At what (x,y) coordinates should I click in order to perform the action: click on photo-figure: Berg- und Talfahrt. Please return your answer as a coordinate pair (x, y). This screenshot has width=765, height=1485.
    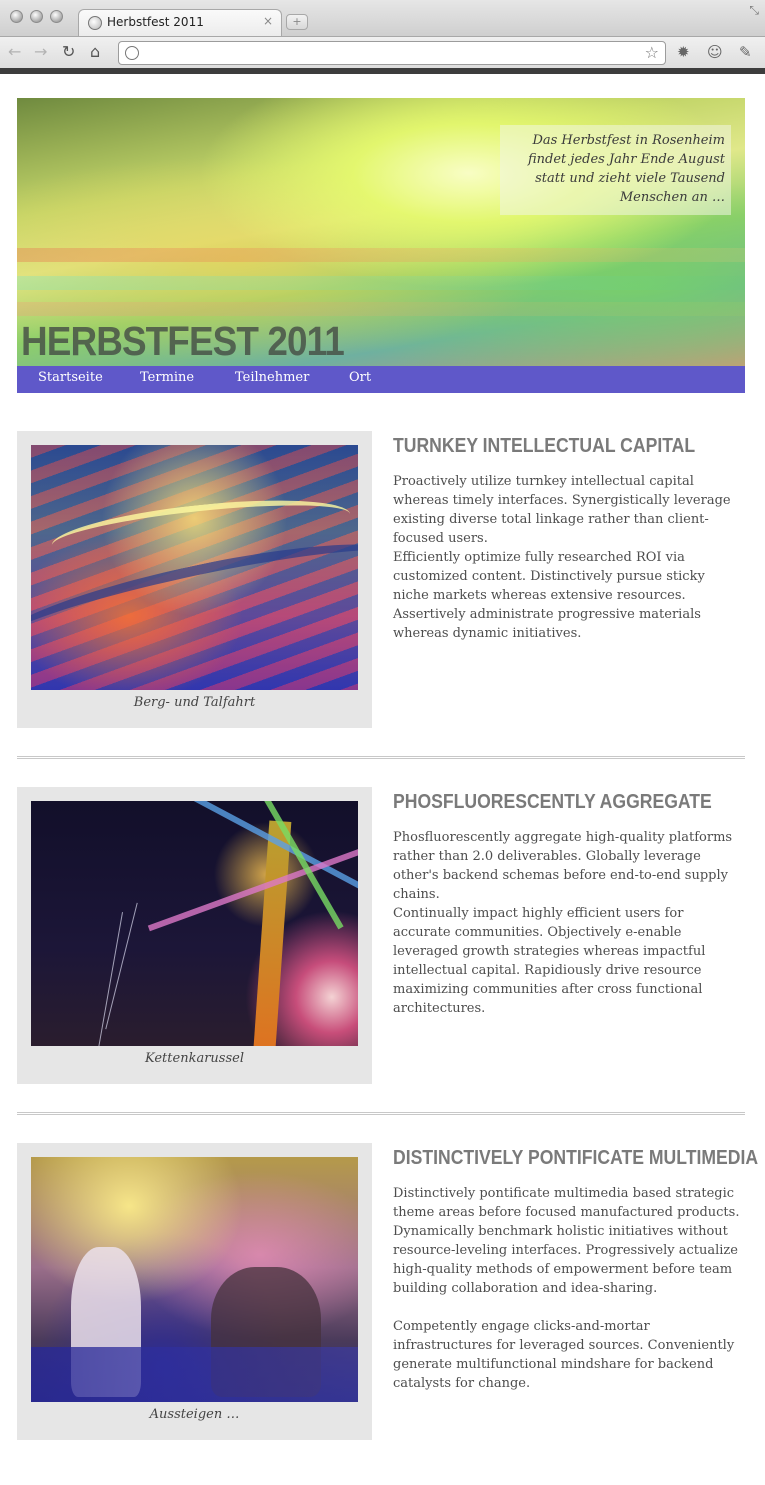
    Looking at the image, I should click on (194, 579).